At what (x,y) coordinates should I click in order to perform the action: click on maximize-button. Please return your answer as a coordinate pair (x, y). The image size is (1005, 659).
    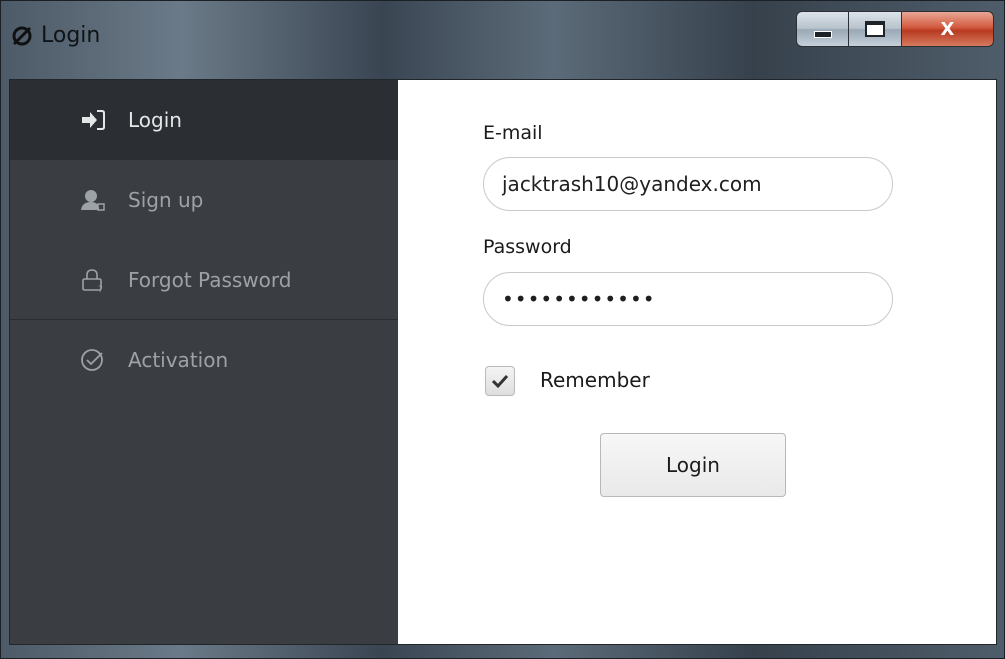
    Looking at the image, I should click on (875, 29).